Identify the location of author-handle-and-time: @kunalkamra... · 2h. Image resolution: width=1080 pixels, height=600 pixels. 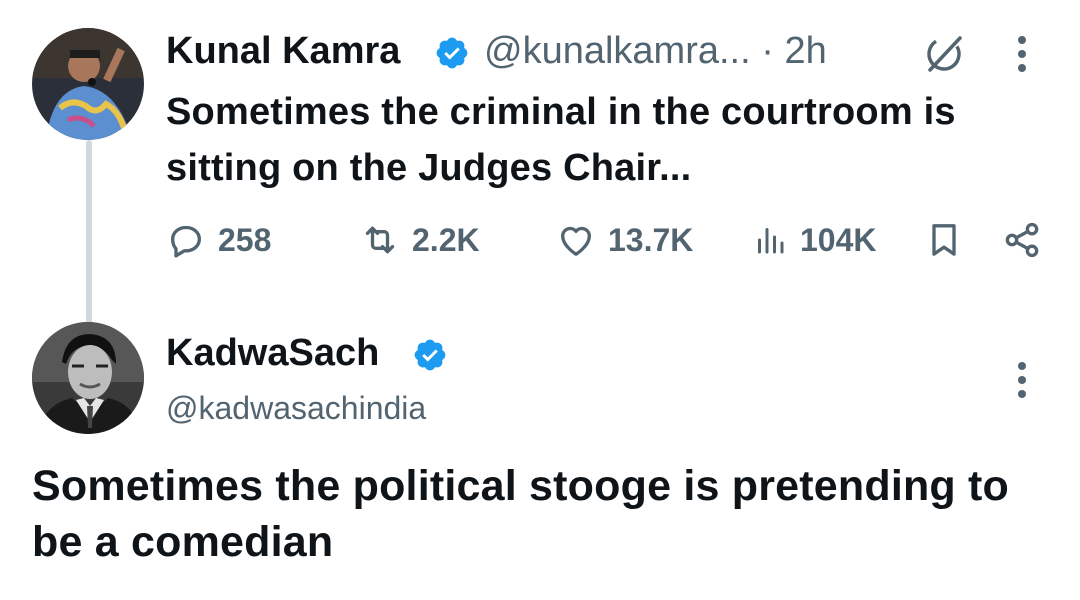
(655, 51).